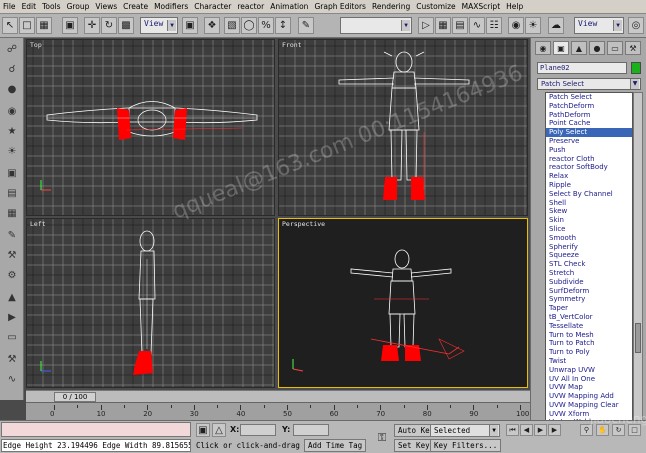 This screenshot has height=453, width=646. What do you see at coordinates (589, 387) in the screenshot?
I see `modifier-item: UVW Map` at bounding box center [589, 387].